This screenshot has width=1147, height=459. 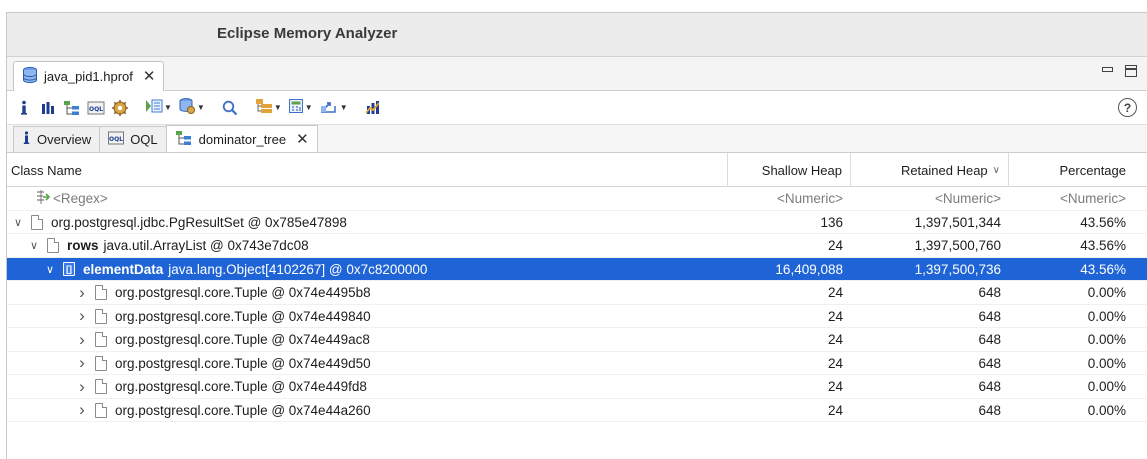 I want to click on retained-heap-cell: 1,397,500,760, so click(x=957, y=245).